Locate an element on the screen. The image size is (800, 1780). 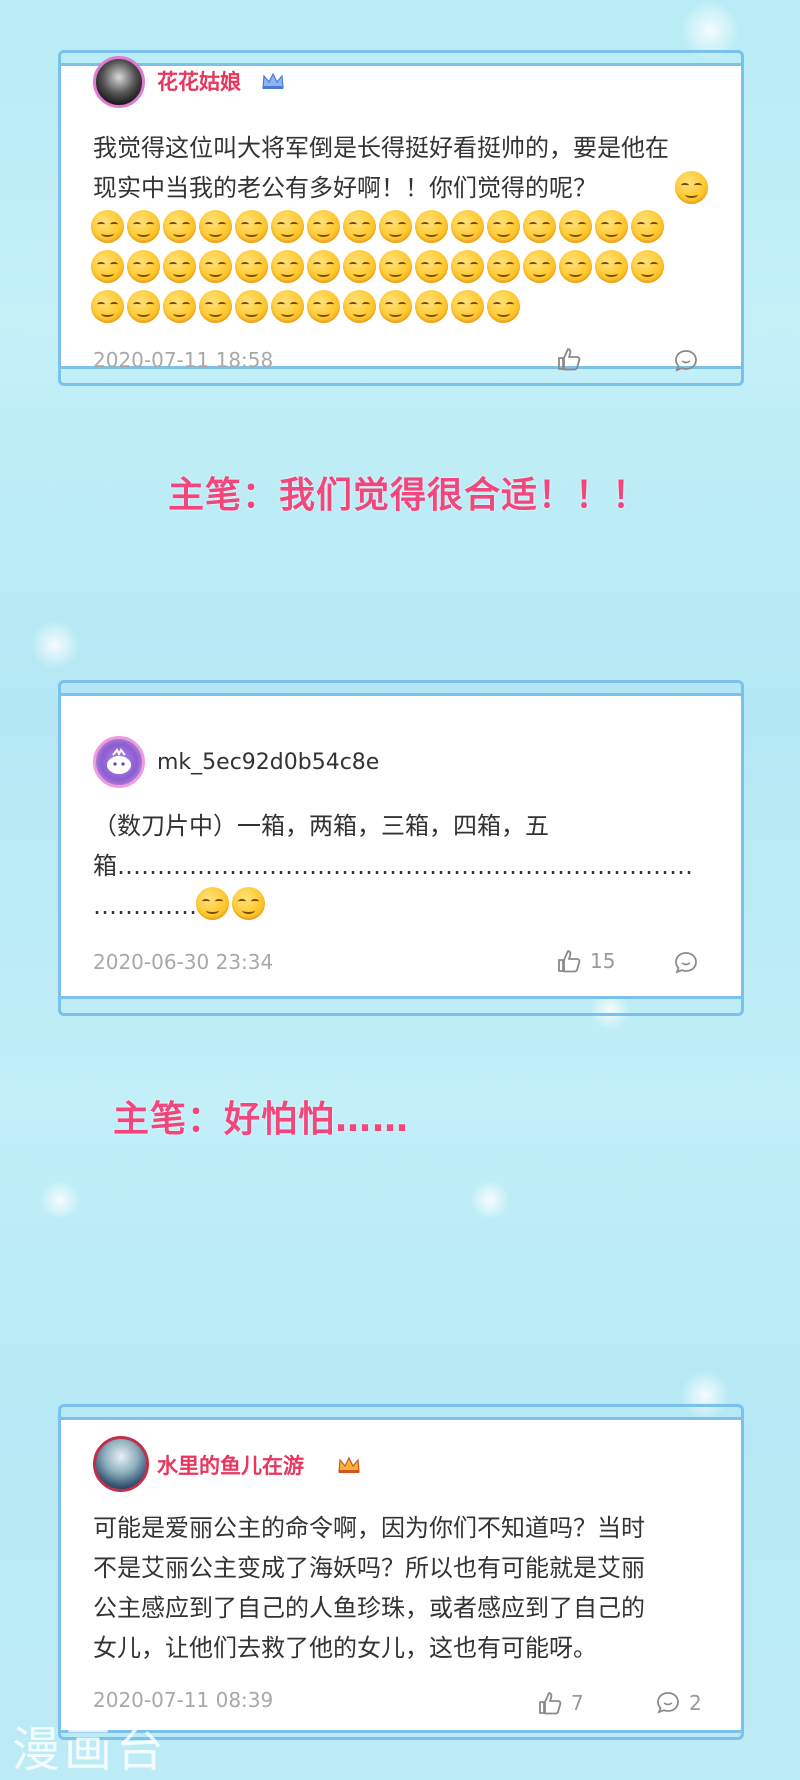
editor-caption-1: 主笔：我们觉得很合适！！！ is located at coordinates (409, 495).